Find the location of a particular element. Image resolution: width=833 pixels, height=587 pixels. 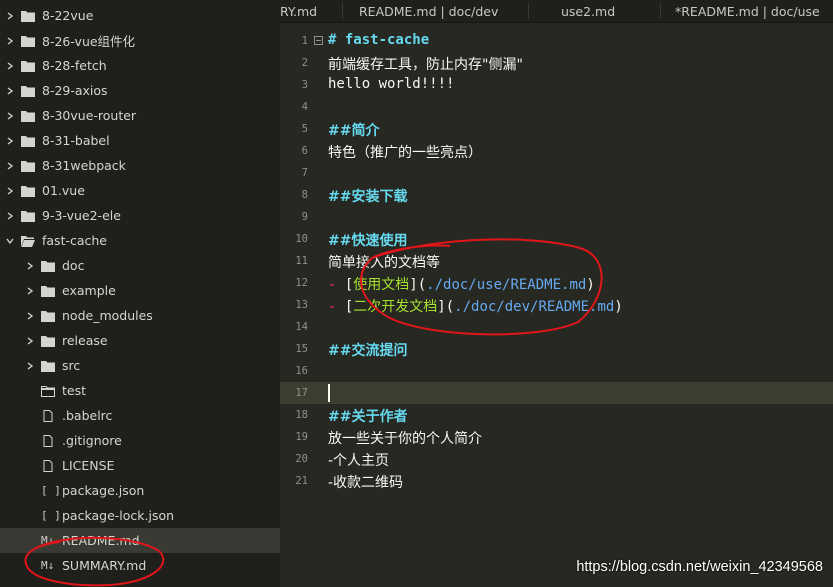

sidebar-item-example: example is located at coordinates (140, 290).